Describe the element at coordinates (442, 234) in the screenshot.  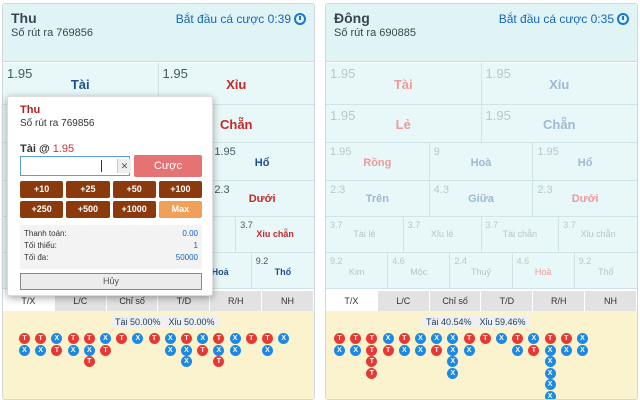
I see `bet-xiu-le: 3.7 Xỉu lẻ` at that location.